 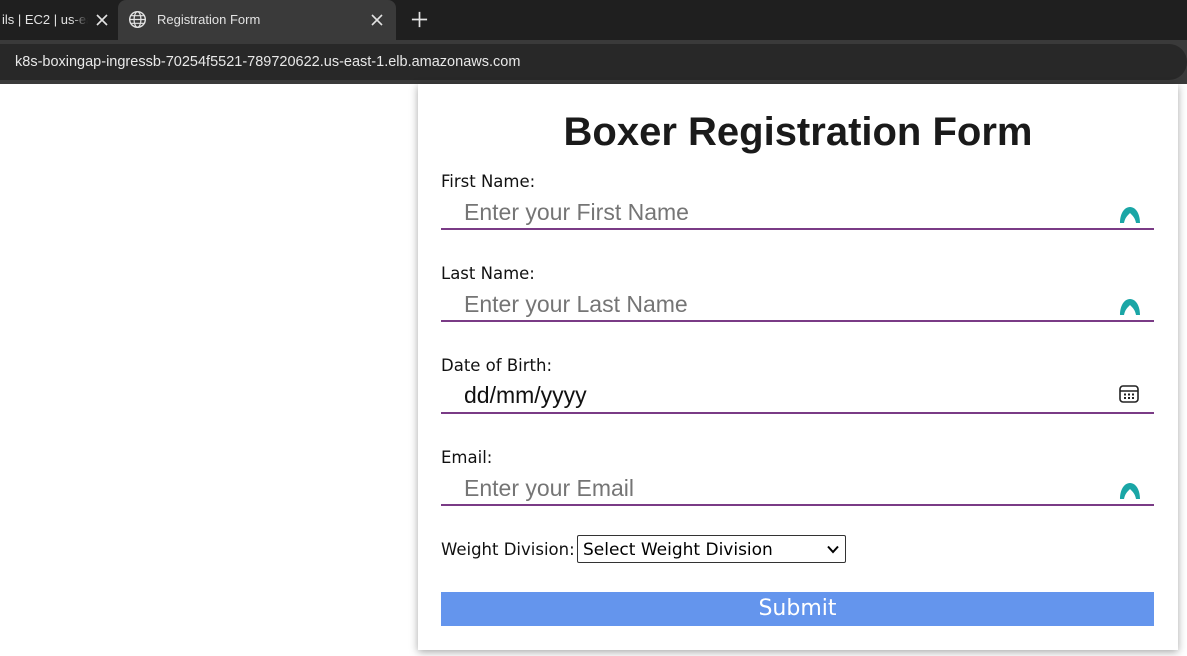 What do you see at coordinates (508, 549) in the screenshot?
I see `weight-division-label: Weight Division:` at bounding box center [508, 549].